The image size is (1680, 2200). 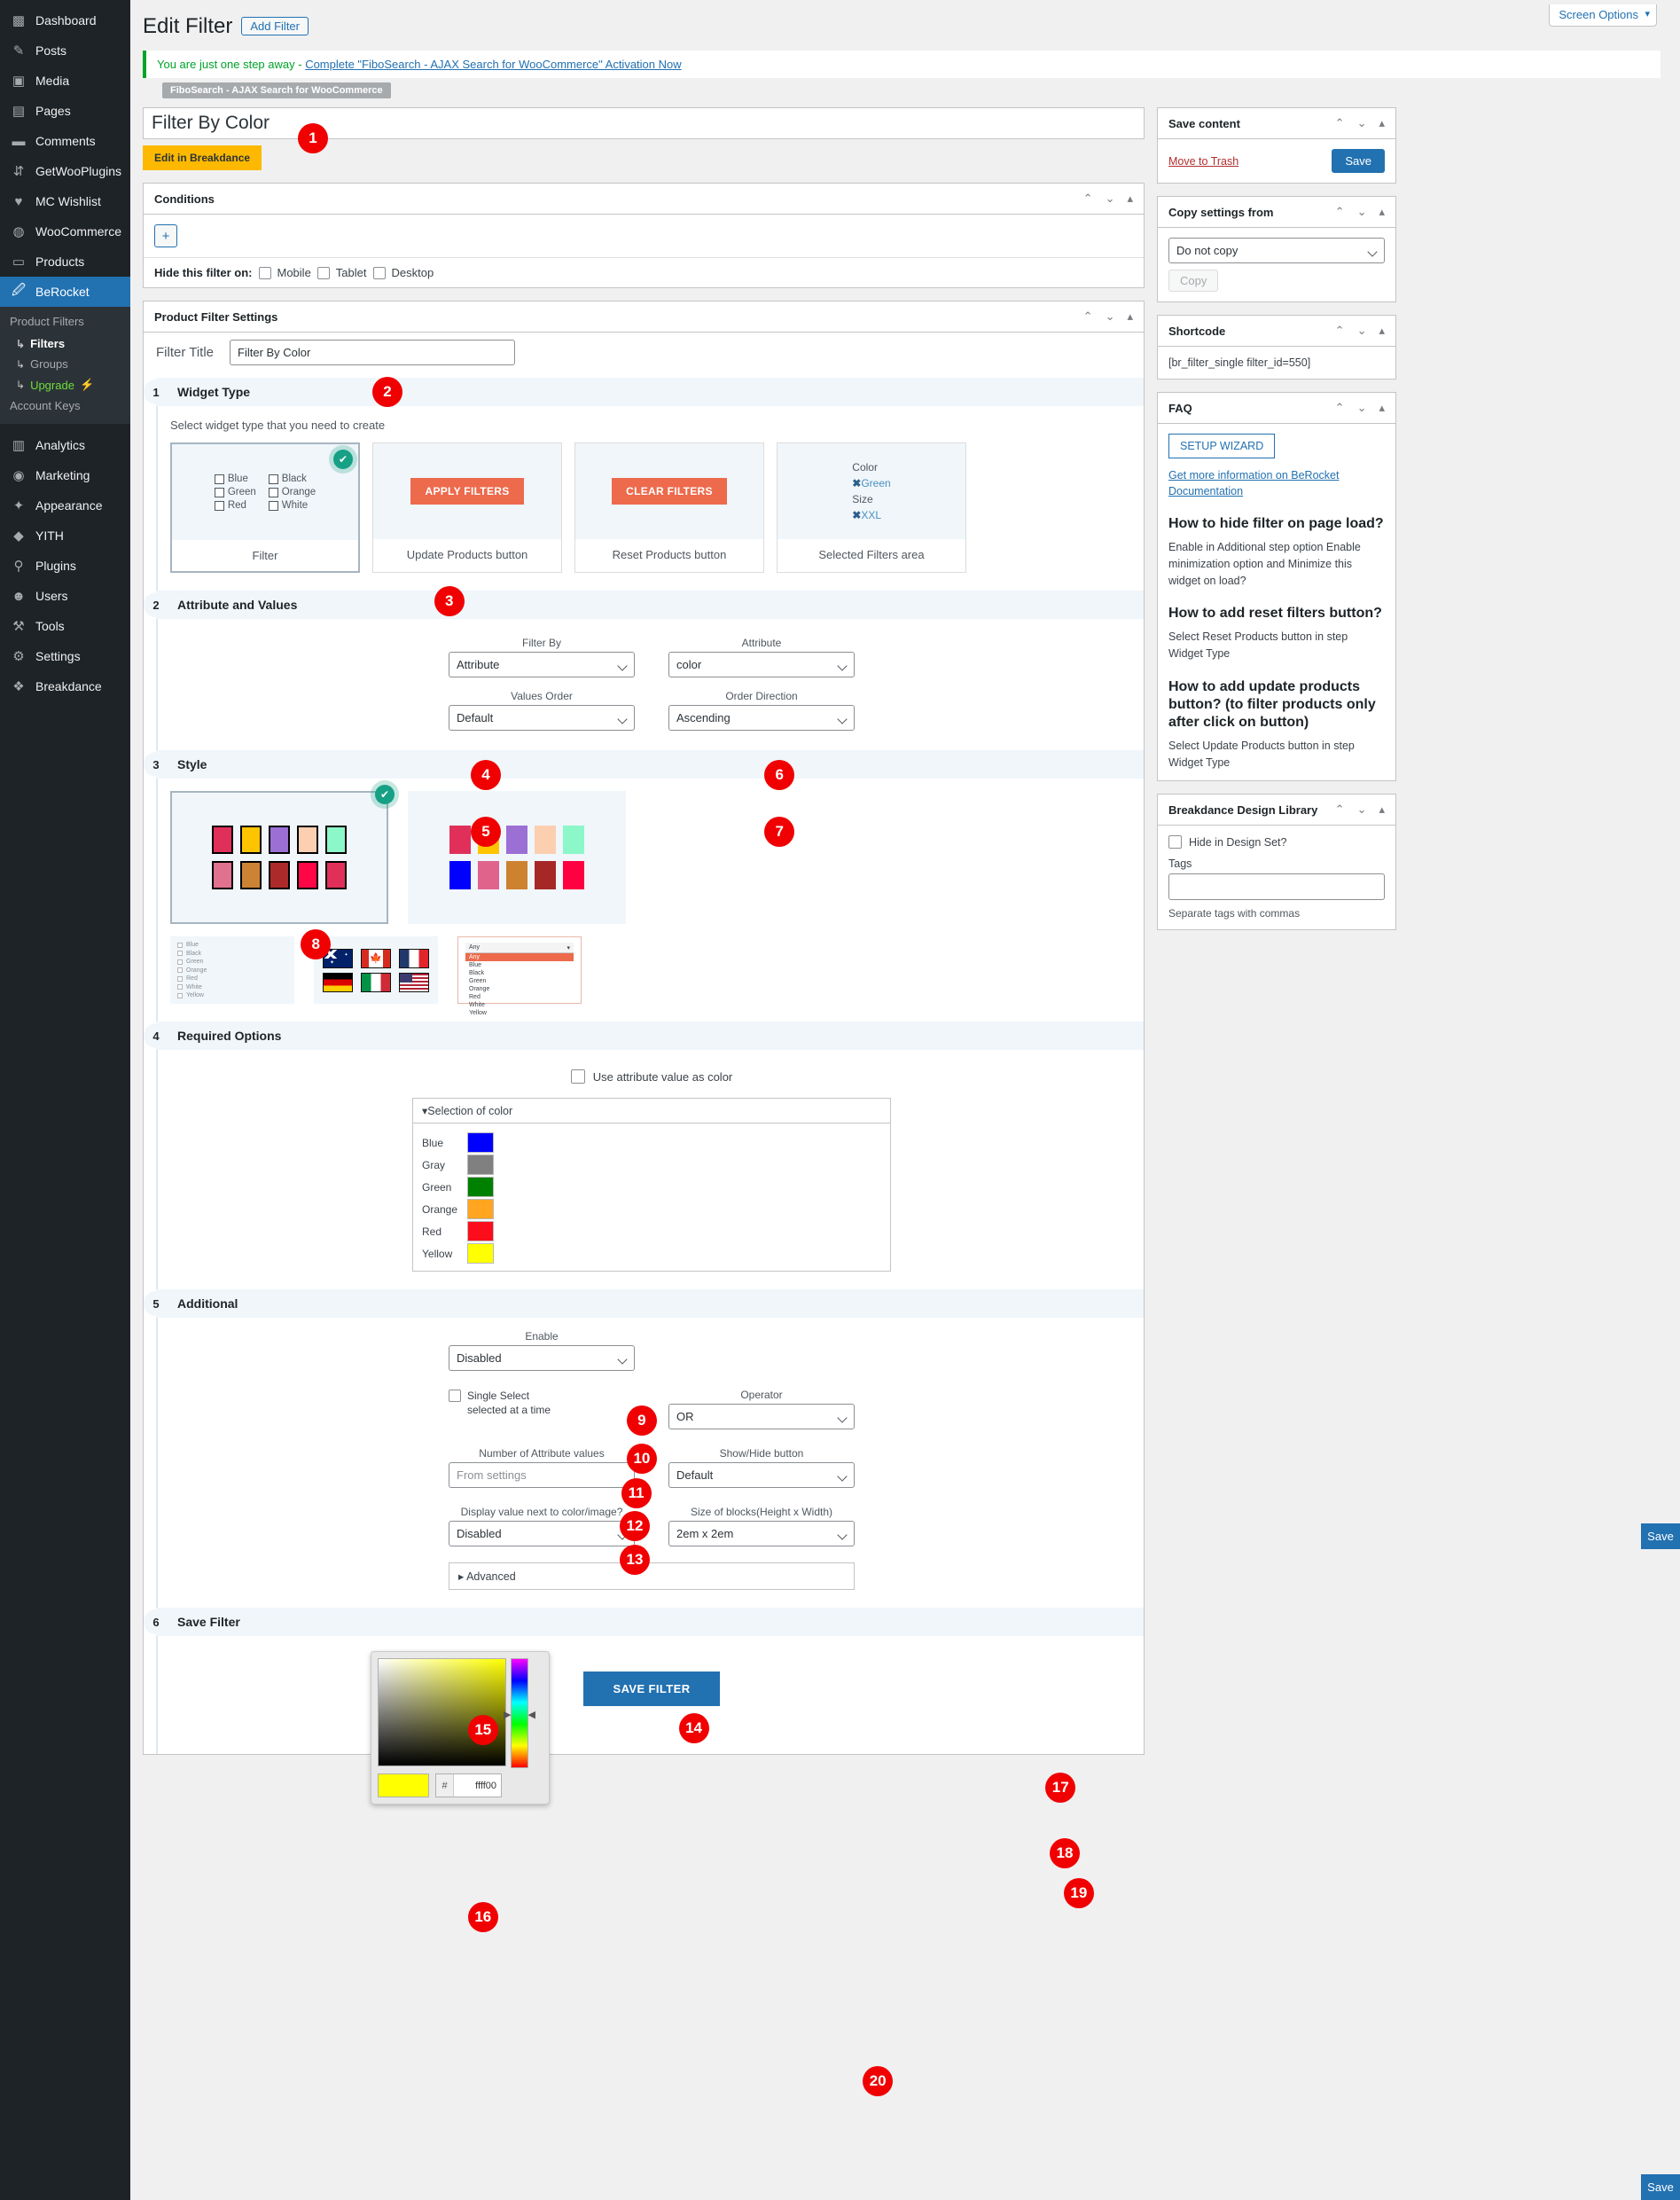 I want to click on submenu-item-filters: ↳ Filters, so click(x=65, y=343).